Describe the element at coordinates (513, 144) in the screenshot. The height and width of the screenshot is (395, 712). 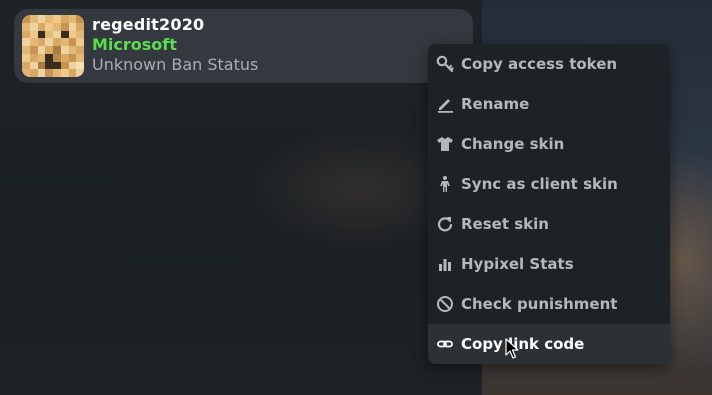
I see `menu-item-label: Change skin` at that location.